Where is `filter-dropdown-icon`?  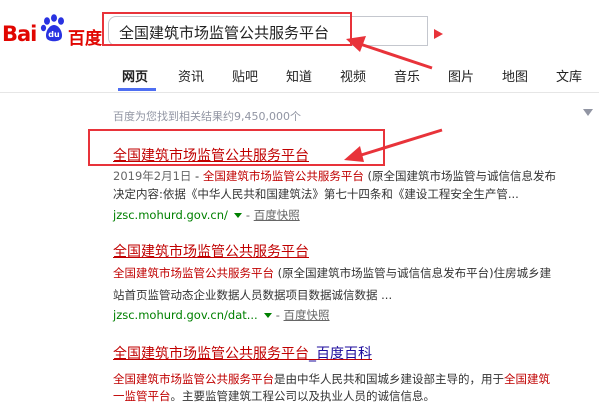
filter-dropdown-icon is located at coordinates (588, 112).